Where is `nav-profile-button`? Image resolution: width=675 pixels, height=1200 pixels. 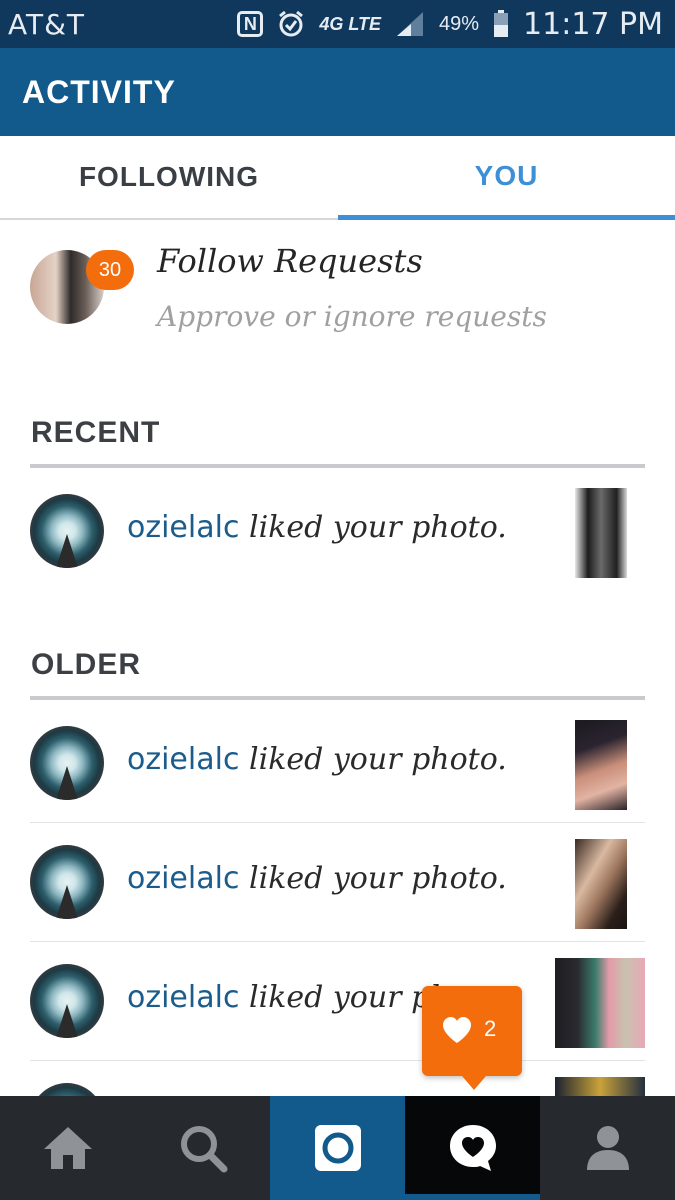
nav-profile-button is located at coordinates (607, 1148).